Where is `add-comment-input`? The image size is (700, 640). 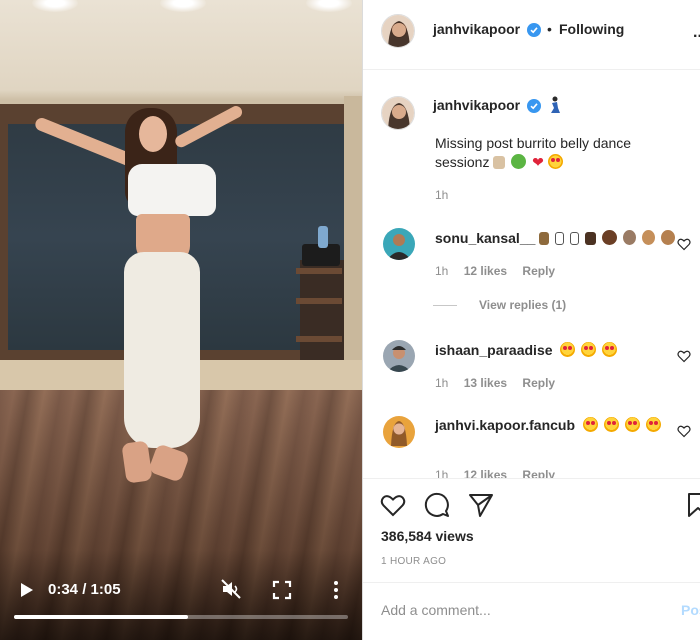
add-comment-input is located at coordinates (516, 610).